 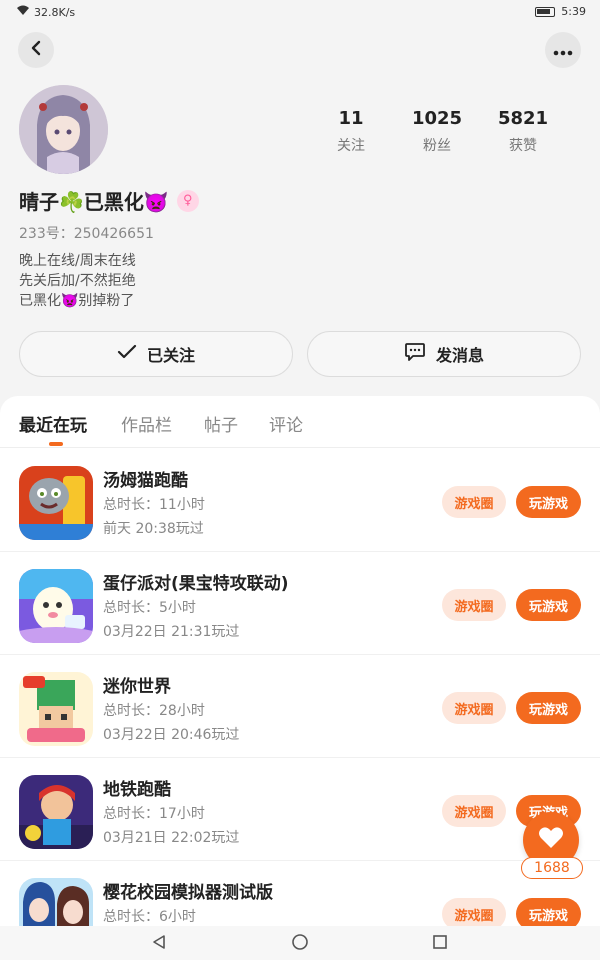 I want to click on circle-home-icon, so click(x=300, y=944).